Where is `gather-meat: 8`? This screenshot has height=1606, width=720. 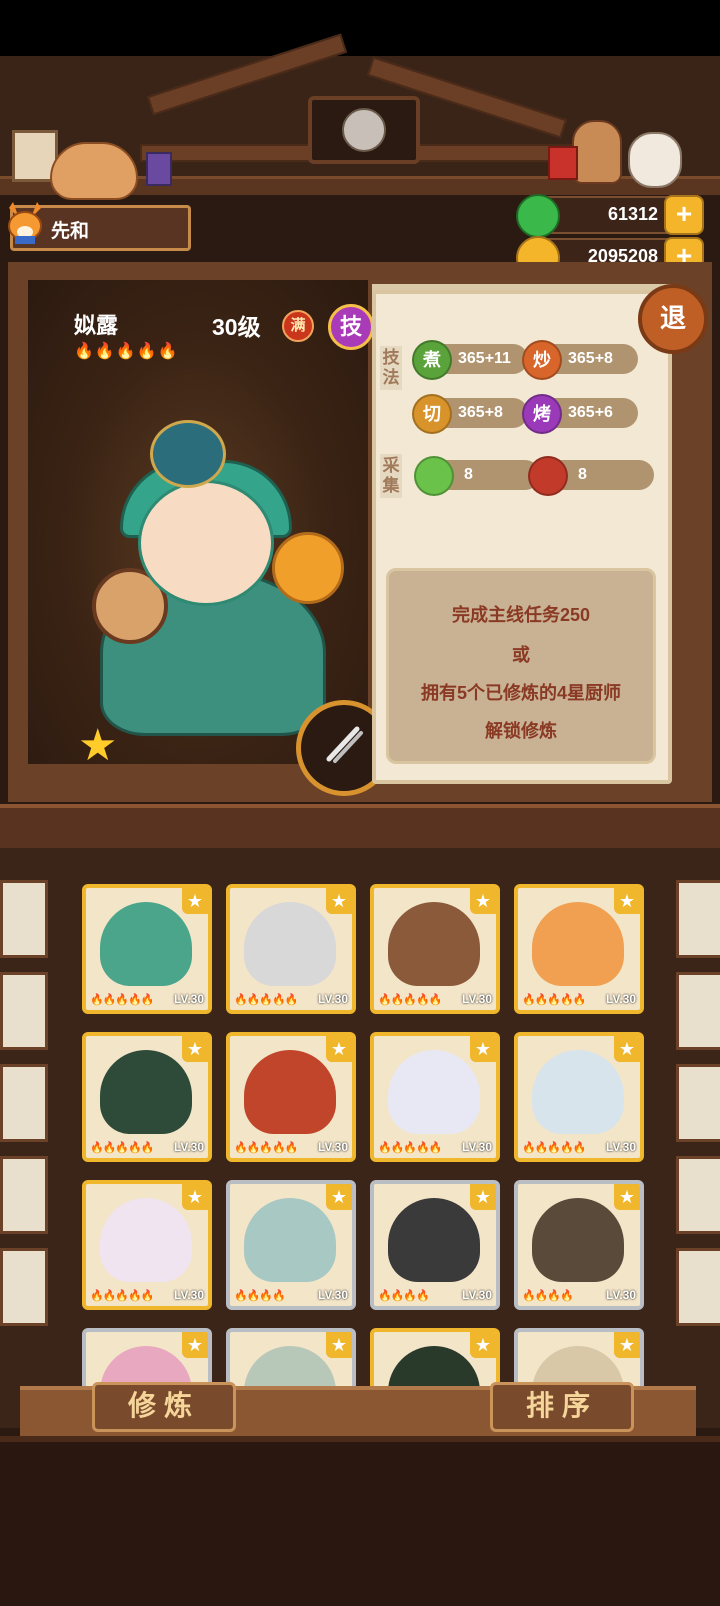
gather-meat: 8 is located at coordinates (591, 476).